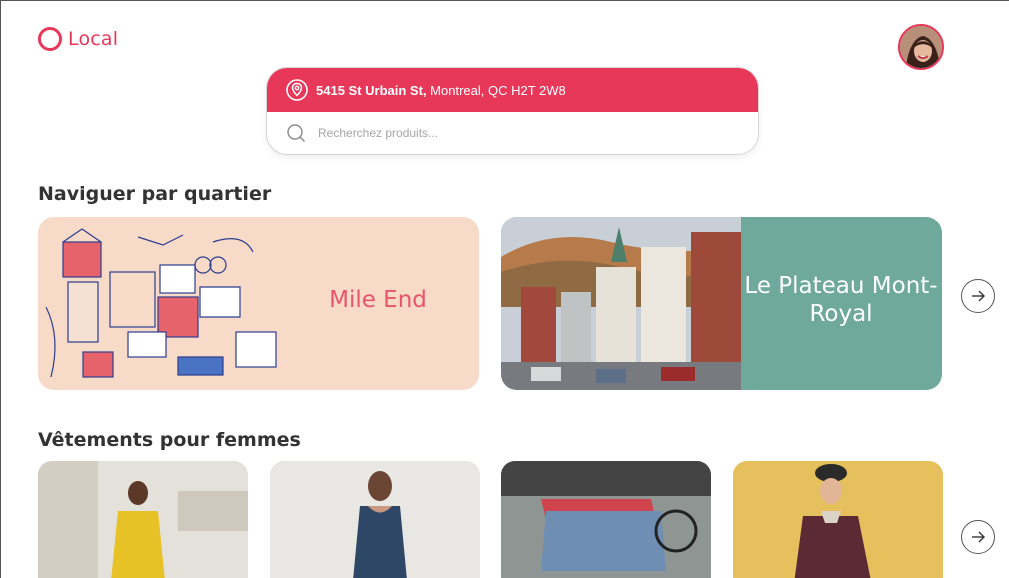 The height and width of the screenshot is (578, 1009). I want to click on logo-text: Local, so click(93, 39).